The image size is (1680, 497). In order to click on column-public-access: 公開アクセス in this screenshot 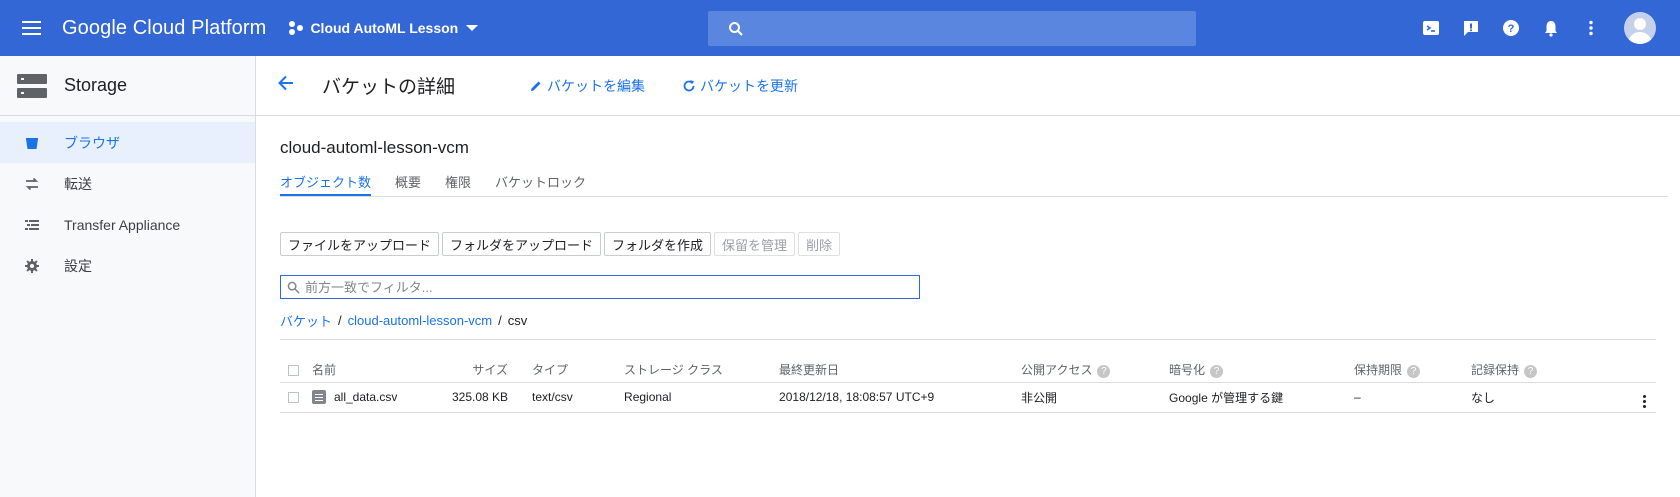, I will do `click(1056, 370)`.